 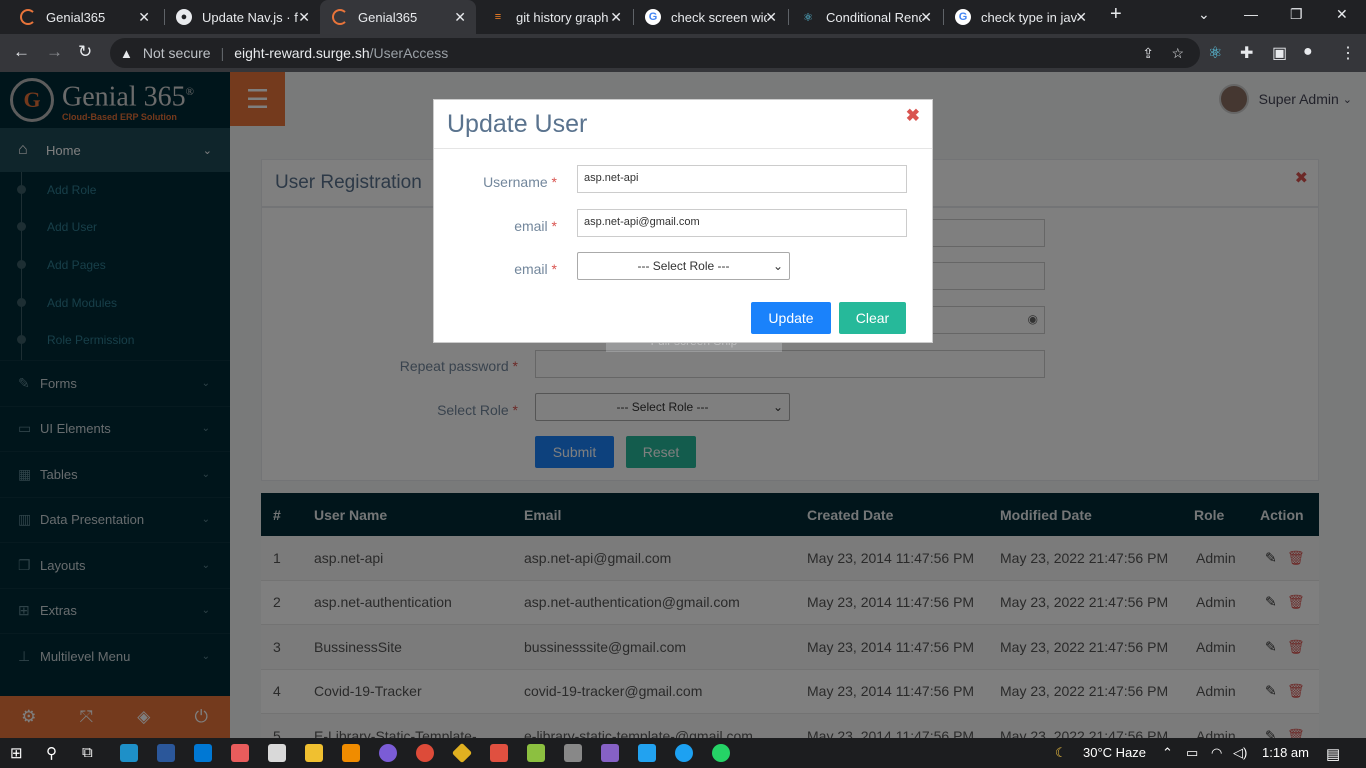 What do you see at coordinates (85, 52) in the screenshot?
I see `reload-icon: ↻` at bounding box center [85, 52].